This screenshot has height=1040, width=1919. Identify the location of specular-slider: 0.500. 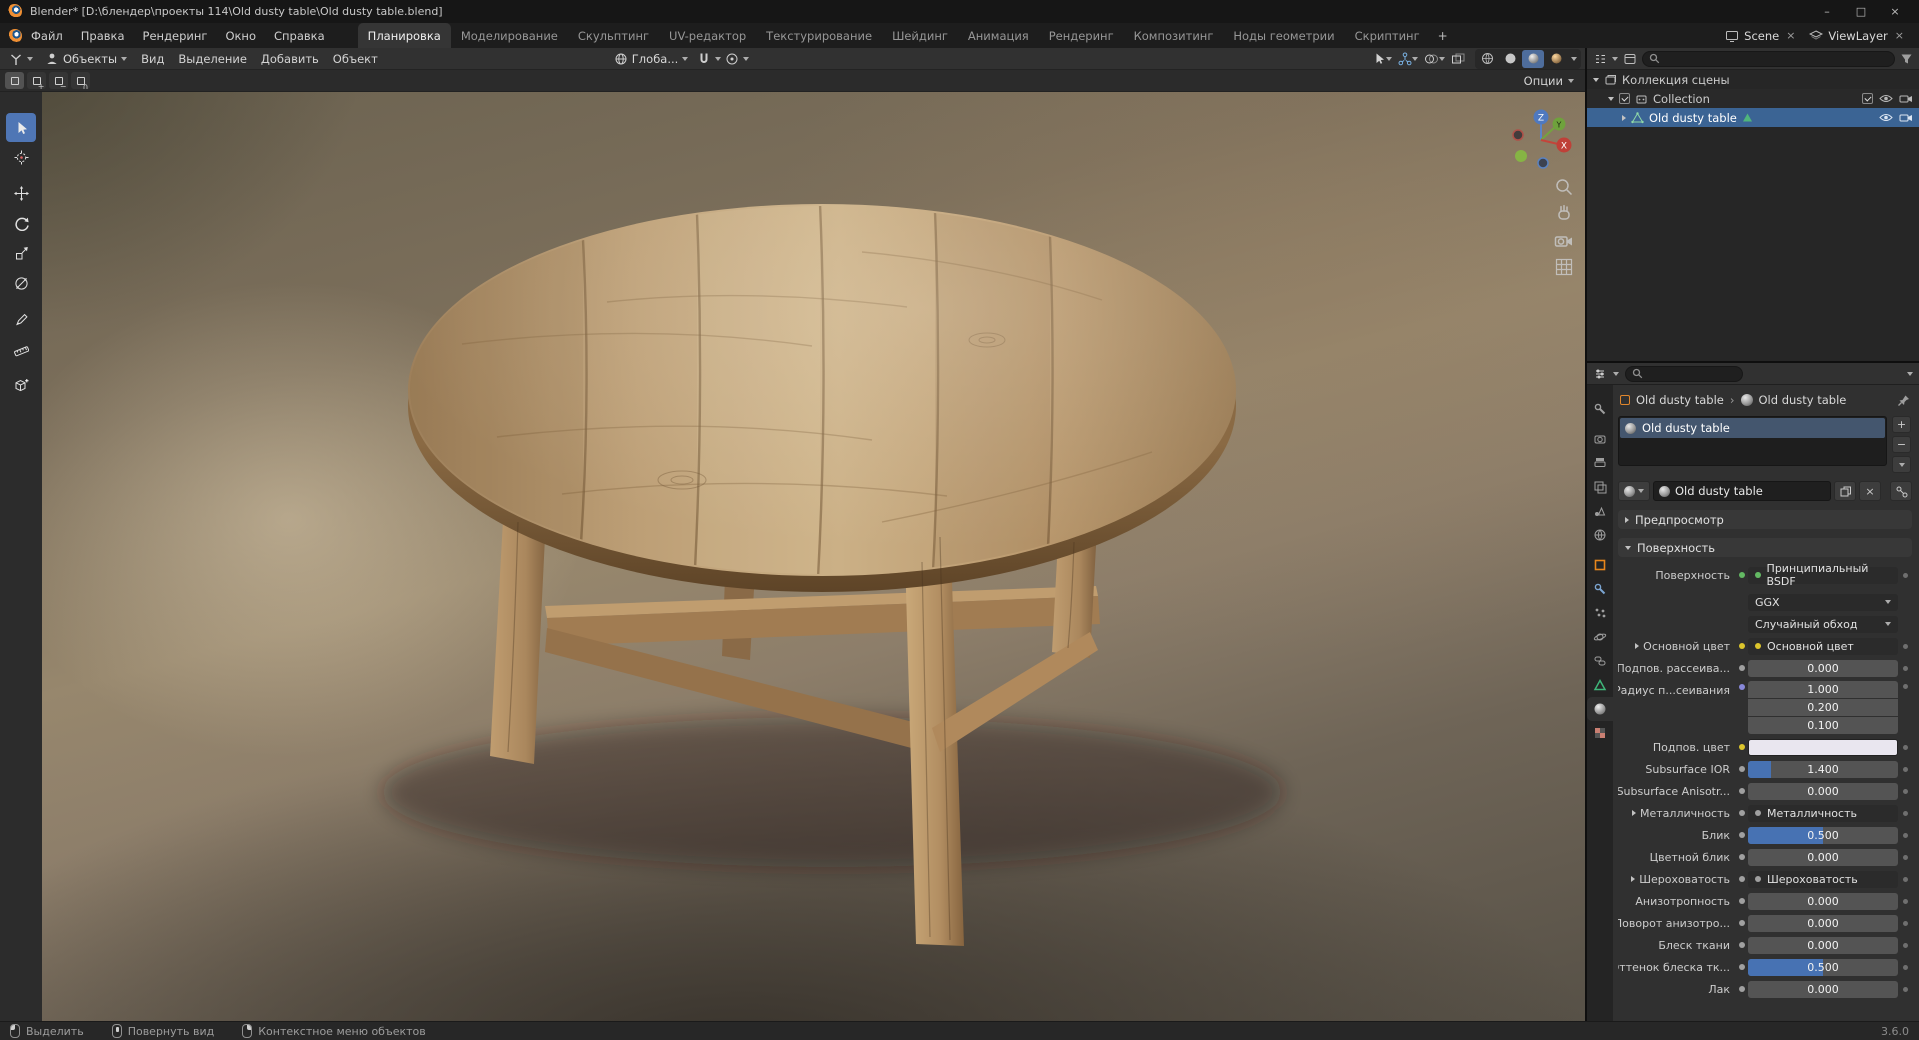
(1823, 835).